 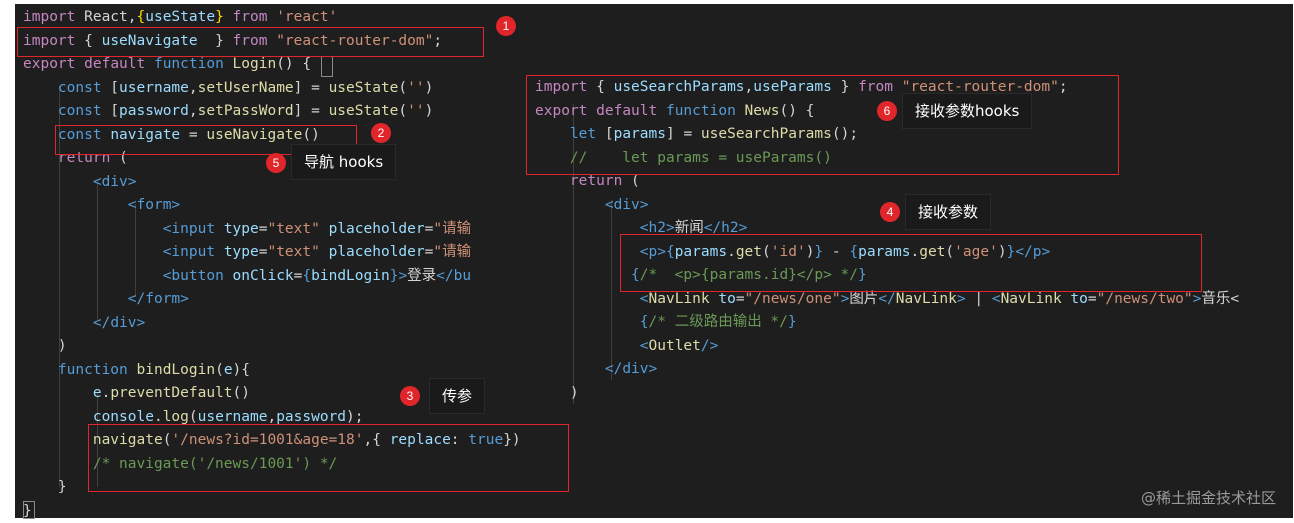 What do you see at coordinates (114, 64) in the screenshot?
I see `code-token: default` at bounding box center [114, 64].